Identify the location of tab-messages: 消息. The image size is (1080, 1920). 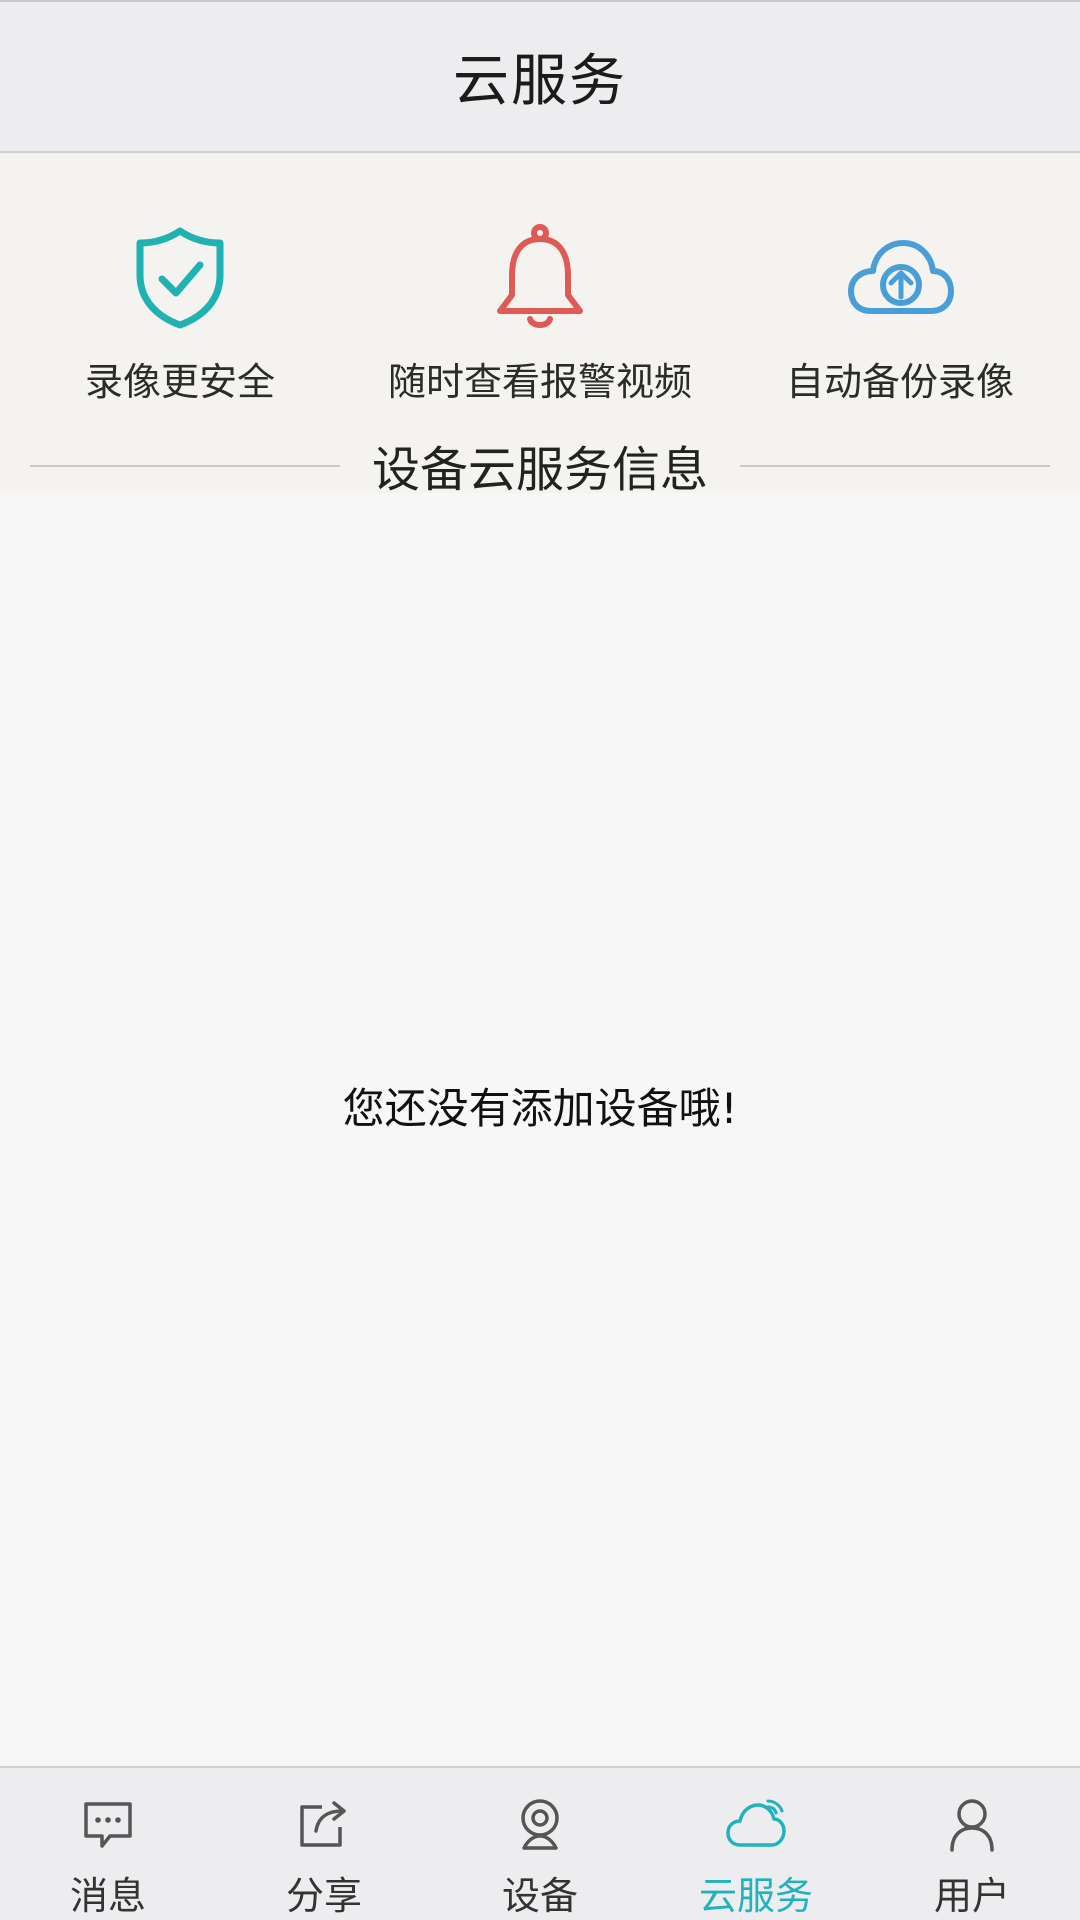
(108, 1844).